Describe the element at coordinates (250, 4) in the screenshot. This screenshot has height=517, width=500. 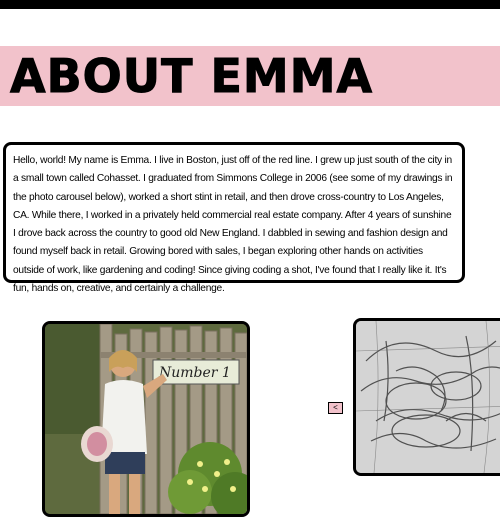
I see `top-black-bar` at that location.